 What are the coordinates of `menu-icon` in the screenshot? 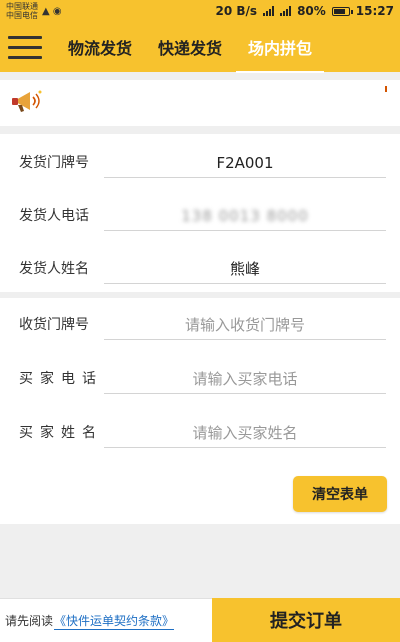 It's located at (31, 47).